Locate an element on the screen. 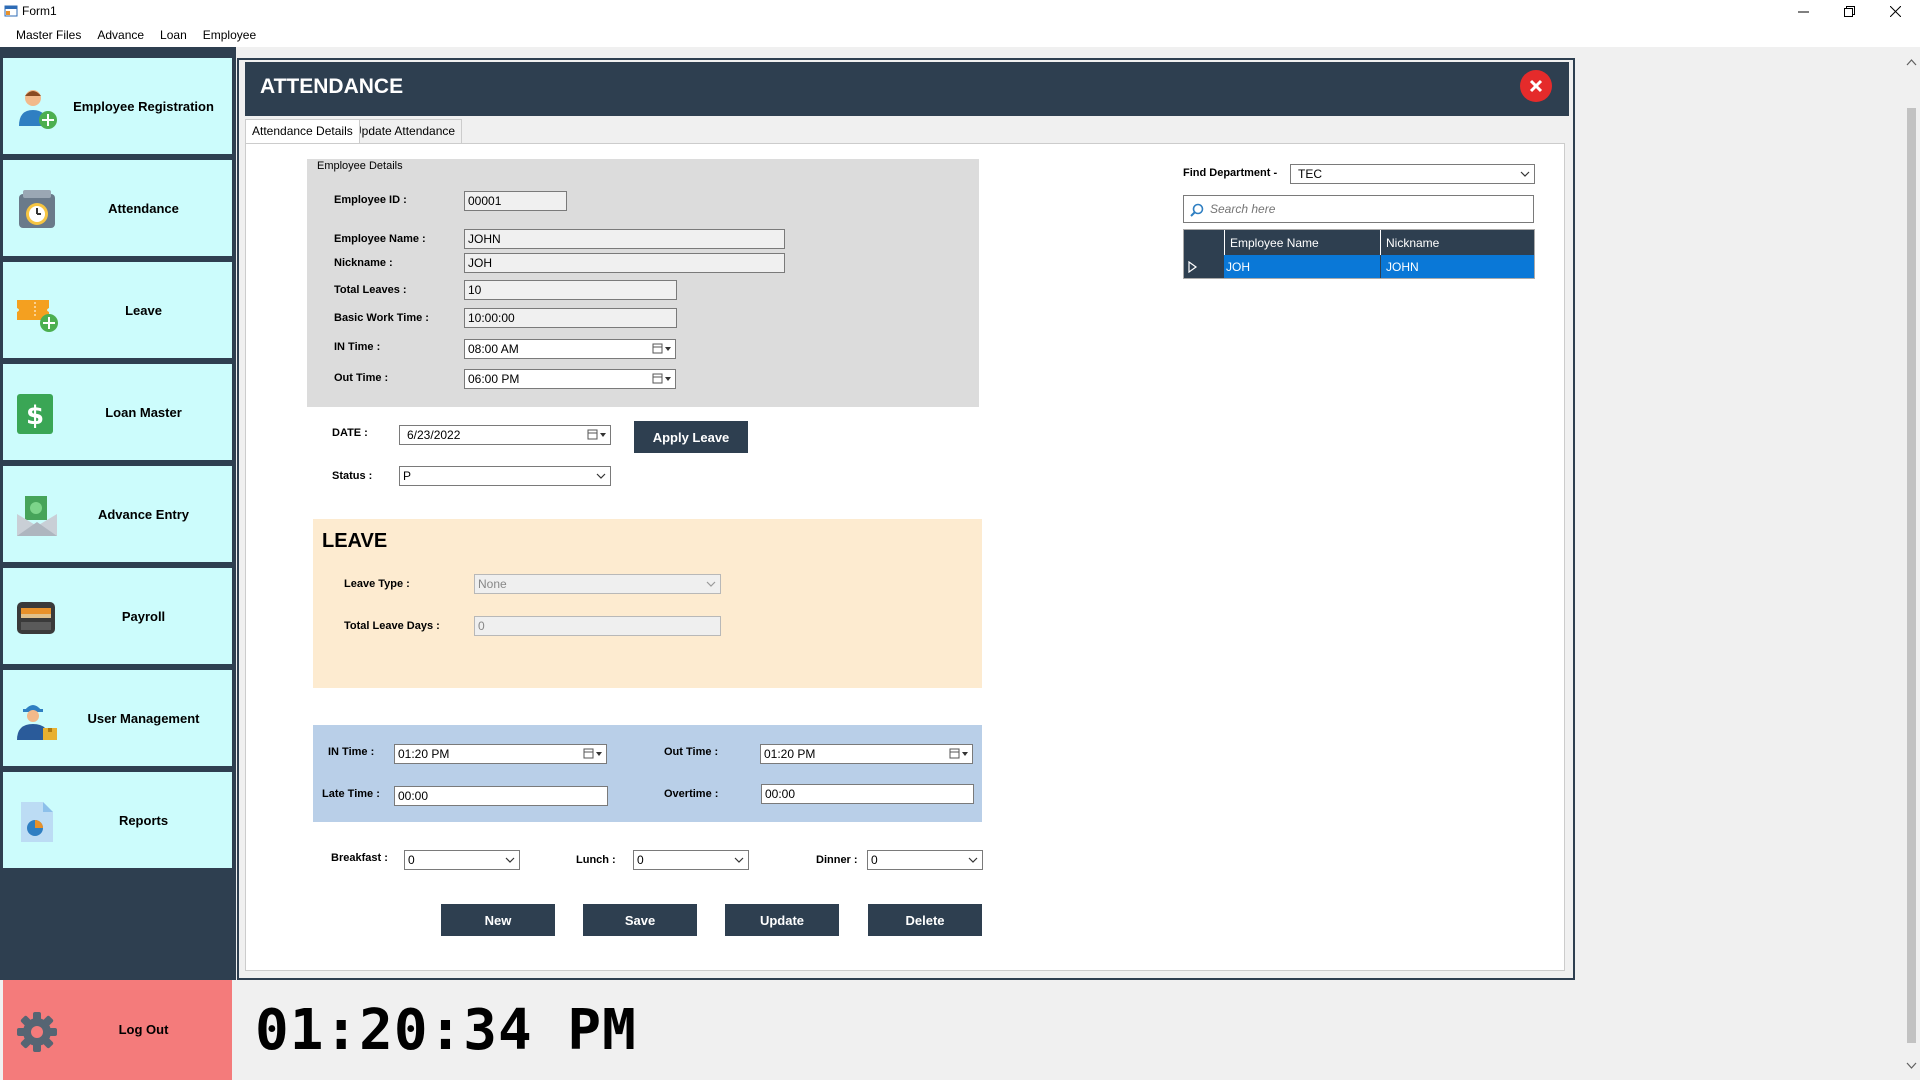 The image size is (1920, 1080). total-leaves-label: Total Leaves : is located at coordinates (370, 290).